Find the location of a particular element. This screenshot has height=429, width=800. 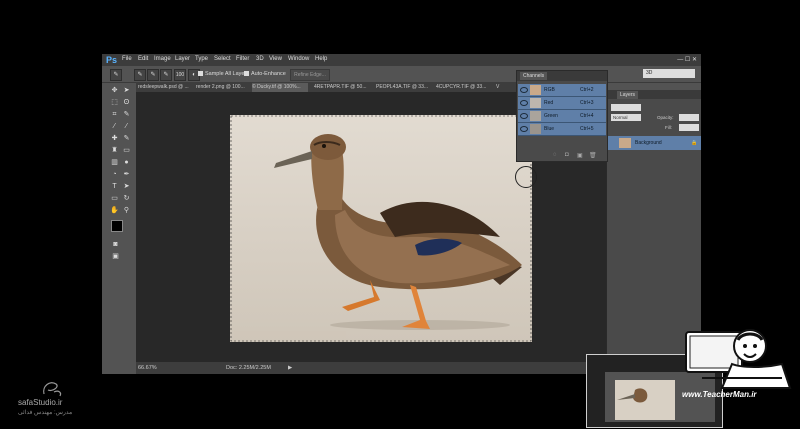

zoom-level: 66.67% is located at coordinates (147, 368).